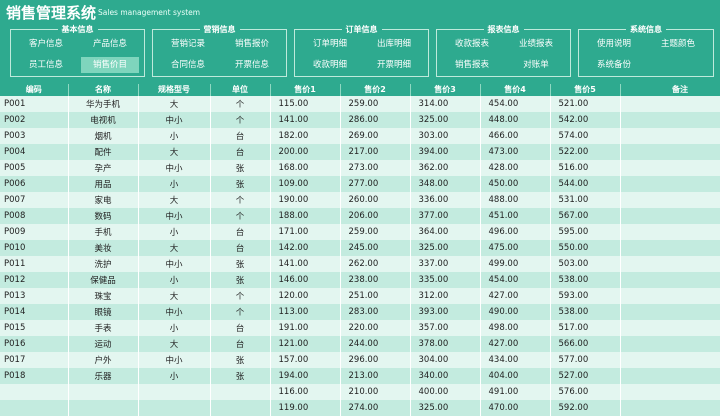 The width and height of the screenshot is (720, 419). What do you see at coordinates (375, 328) in the screenshot?
I see `cell-price2: 220.00` at bounding box center [375, 328].